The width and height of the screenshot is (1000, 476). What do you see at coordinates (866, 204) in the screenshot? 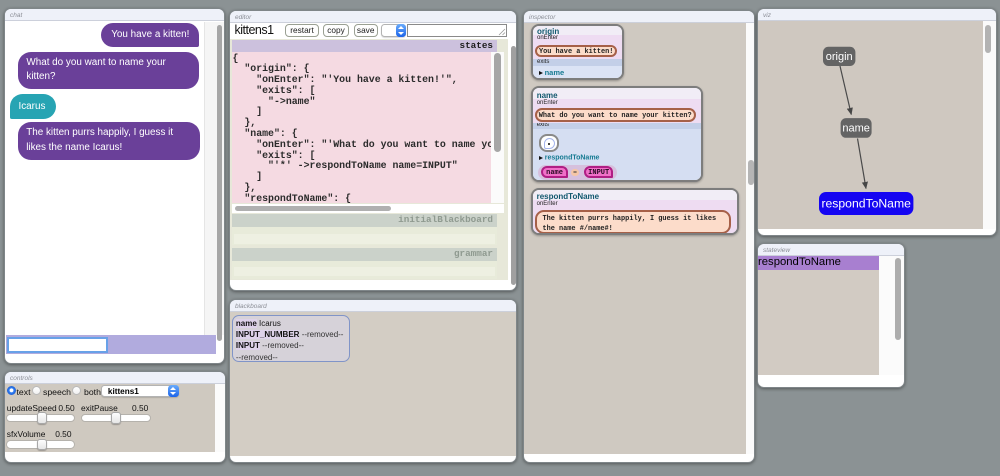
I see `svg-text: respondToName` at bounding box center [866, 204].